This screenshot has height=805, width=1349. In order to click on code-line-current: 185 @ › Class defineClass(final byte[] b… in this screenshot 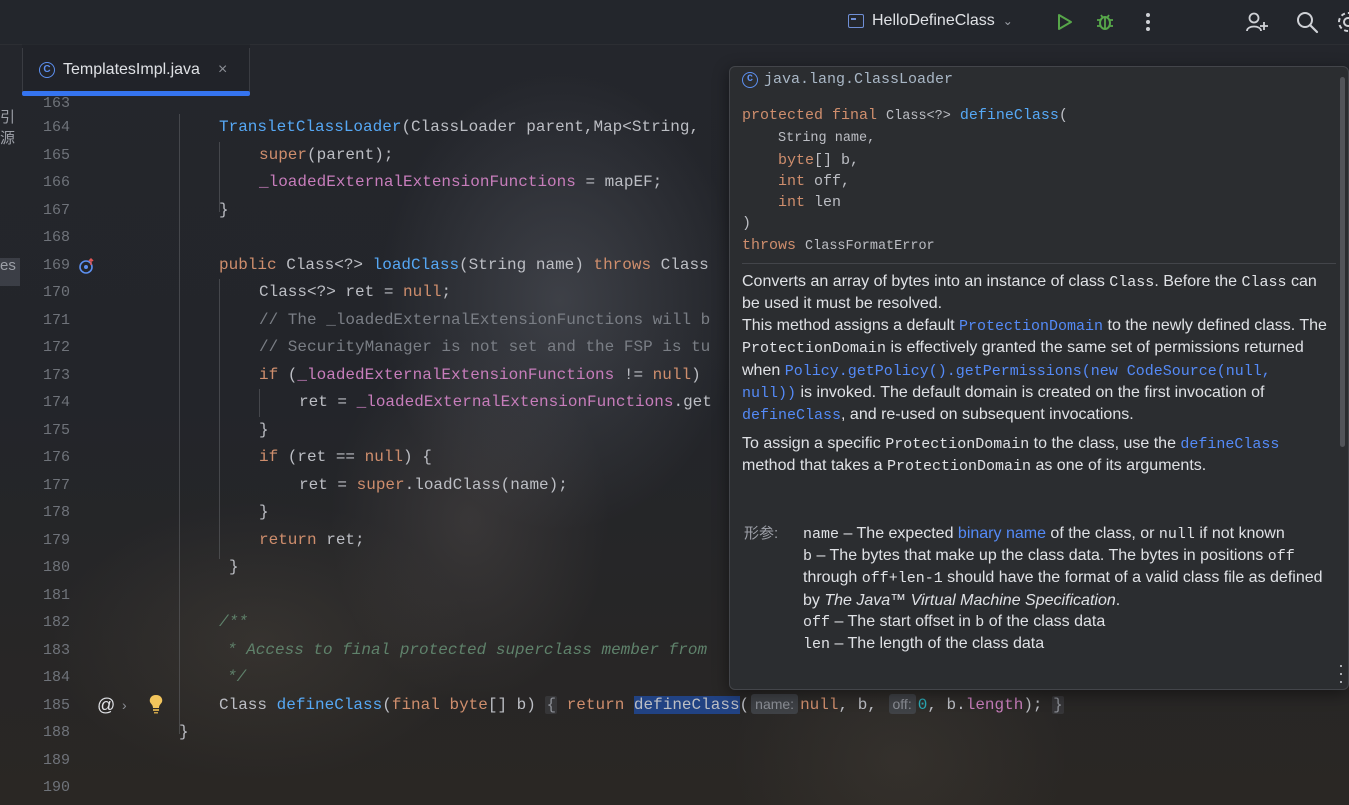, I will do `click(685, 706)`.